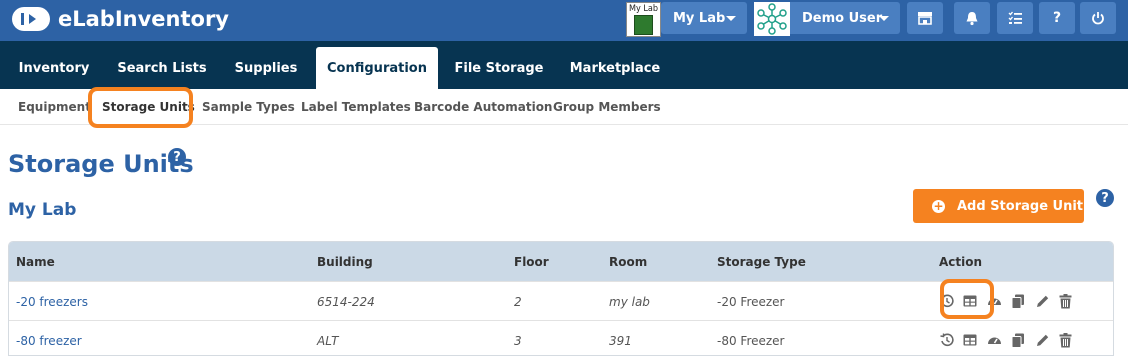 This screenshot has width=1128, height=356. I want to click on table-row: -80 freezer ALT 3 391 -80 Freezer, so click(561, 337).